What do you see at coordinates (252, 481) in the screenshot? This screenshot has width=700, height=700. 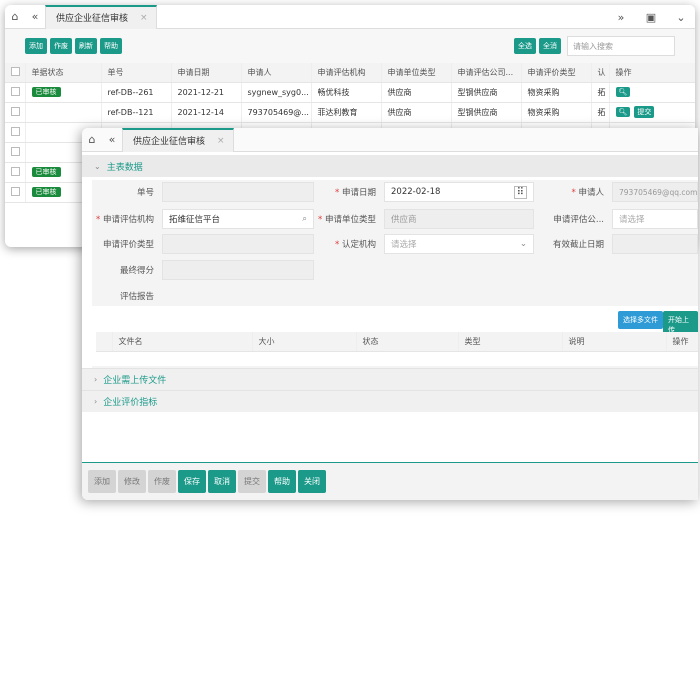 I see `submit-button: 提交` at bounding box center [252, 481].